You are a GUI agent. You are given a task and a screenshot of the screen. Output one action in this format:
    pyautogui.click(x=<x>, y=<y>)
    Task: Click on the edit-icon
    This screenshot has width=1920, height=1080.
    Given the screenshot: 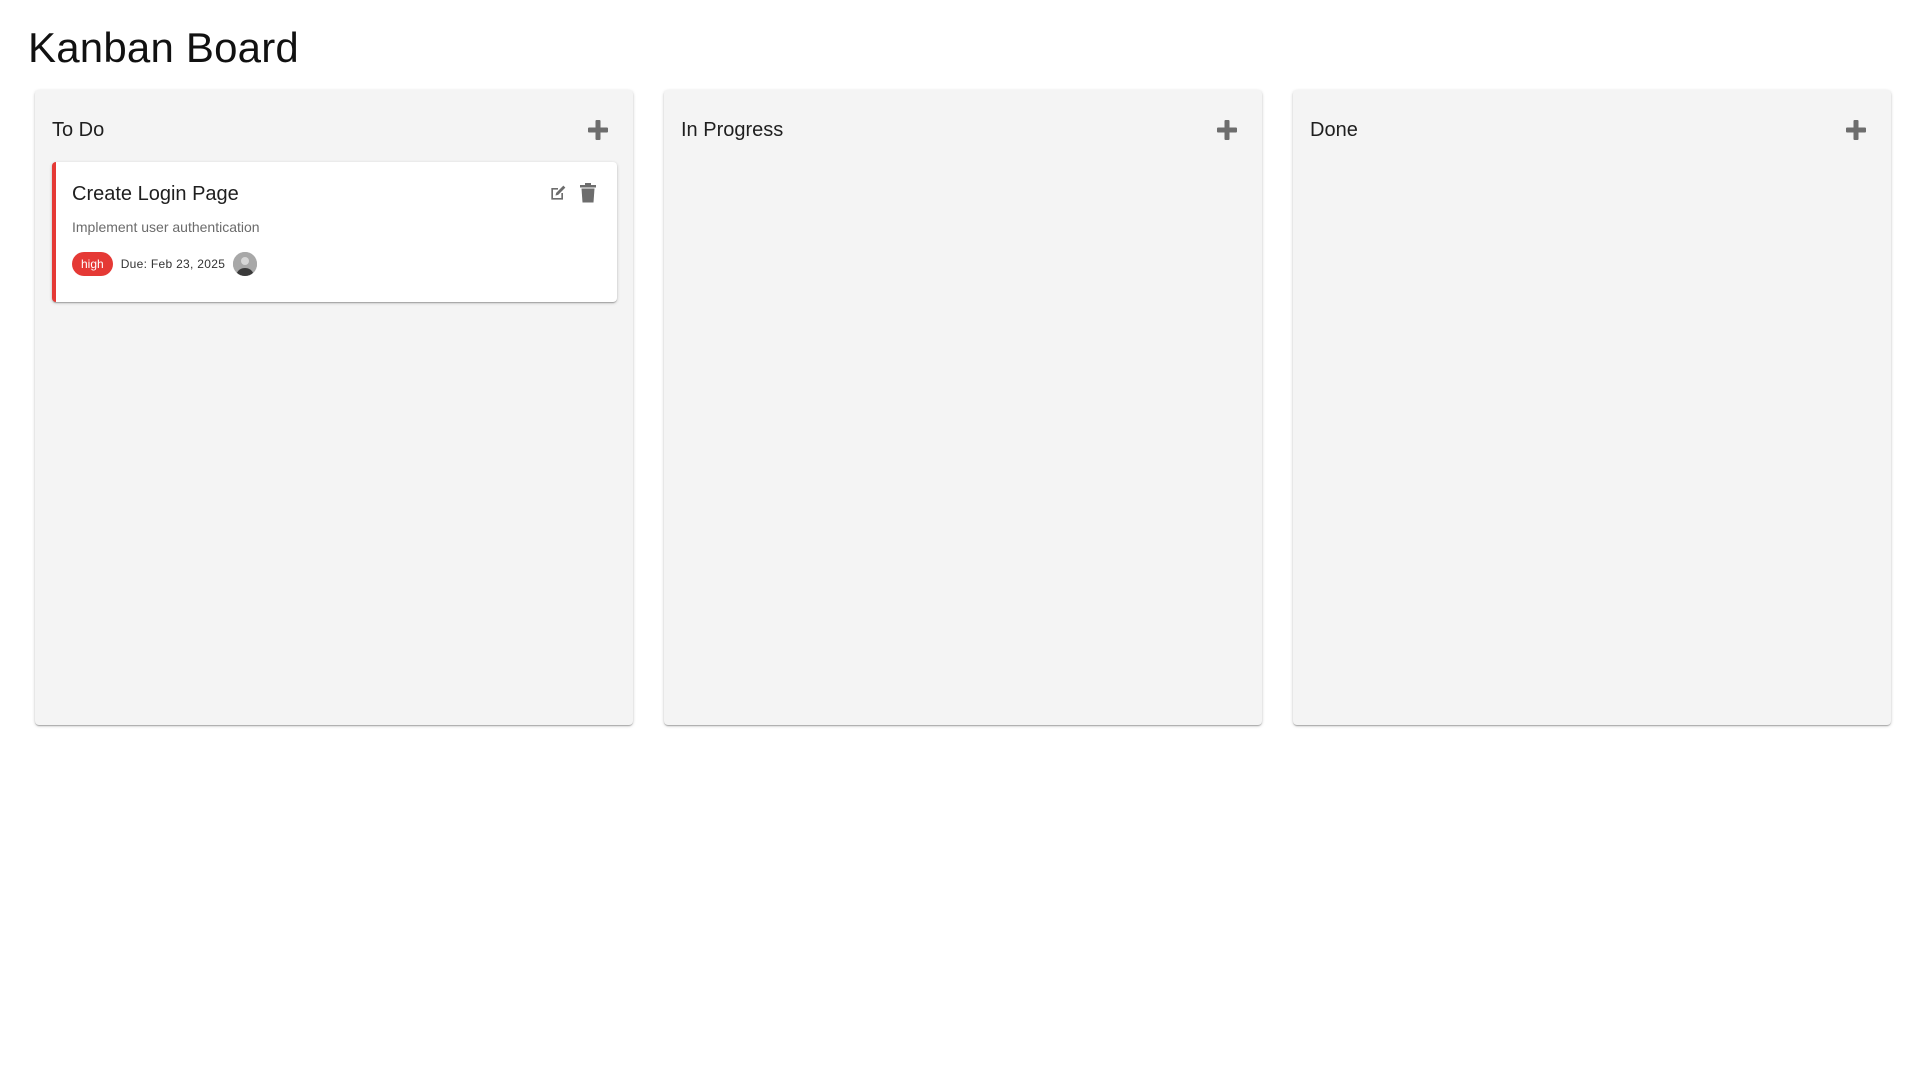 What is the action you would take?
    pyautogui.click(x=558, y=192)
    